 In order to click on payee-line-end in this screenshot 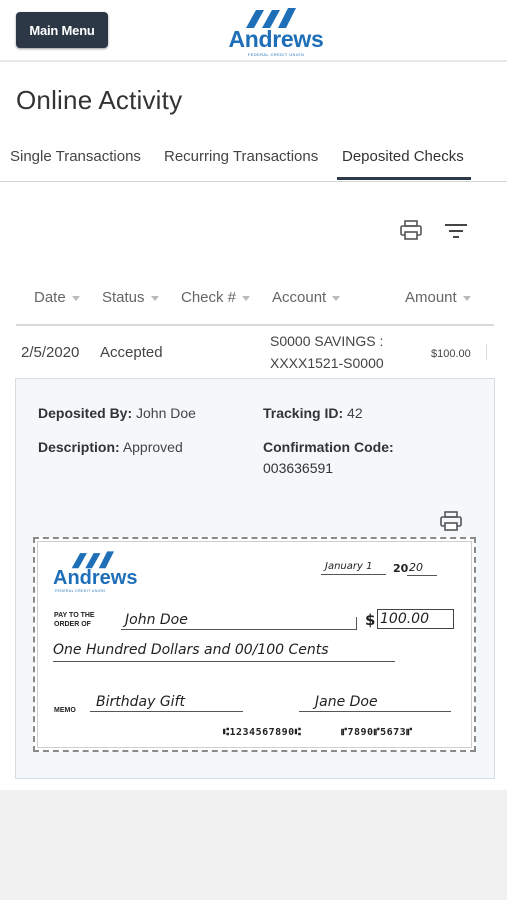, I will do `click(356, 623)`.